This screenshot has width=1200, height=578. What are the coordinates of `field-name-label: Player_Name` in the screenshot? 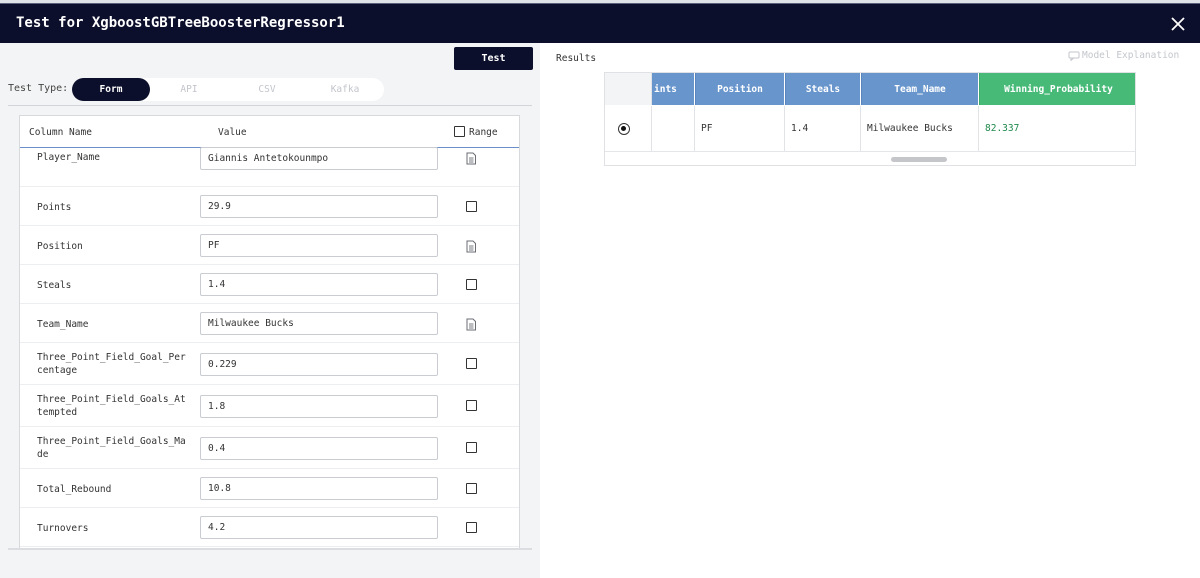 It's located at (68, 157).